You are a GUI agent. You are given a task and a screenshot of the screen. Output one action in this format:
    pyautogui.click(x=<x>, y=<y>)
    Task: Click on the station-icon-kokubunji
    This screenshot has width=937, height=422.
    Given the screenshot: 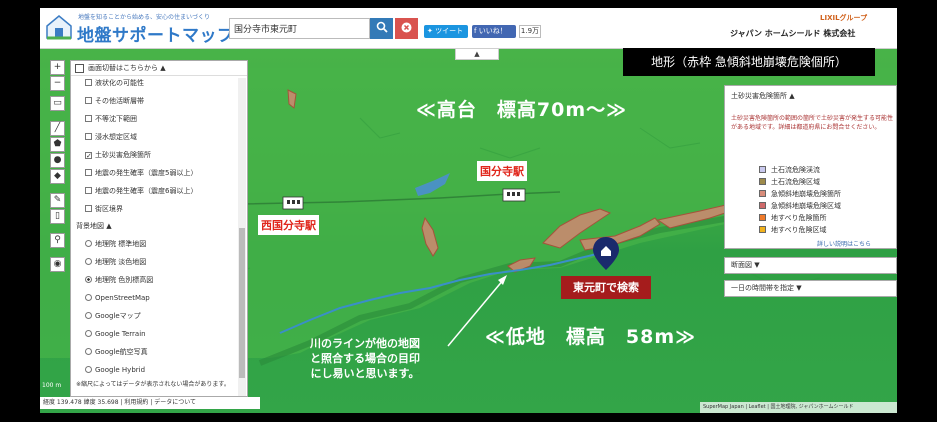 What is the action you would take?
    pyautogui.click(x=514, y=195)
    